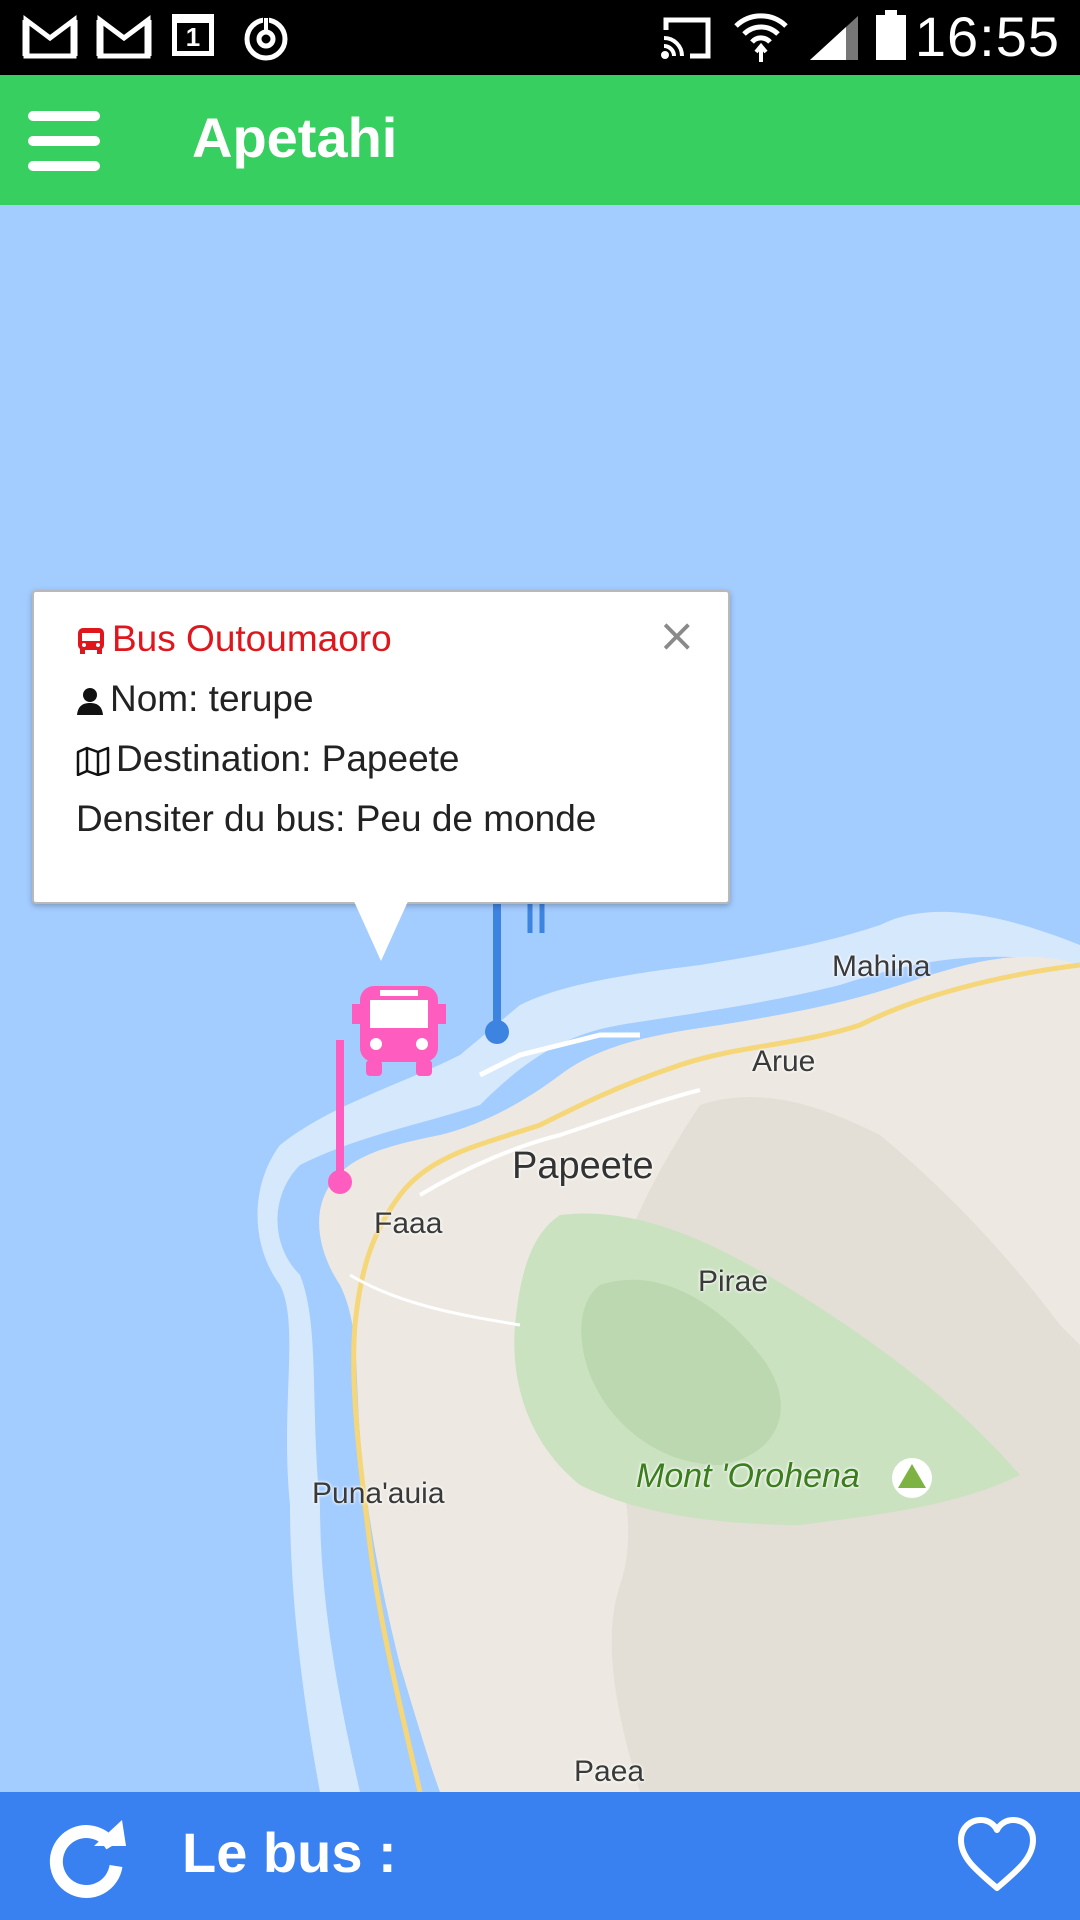 Image resolution: width=1080 pixels, height=1920 pixels. Describe the element at coordinates (748, 1476) in the screenshot. I see `place-label-orohena: Mont 'Orohena` at that location.